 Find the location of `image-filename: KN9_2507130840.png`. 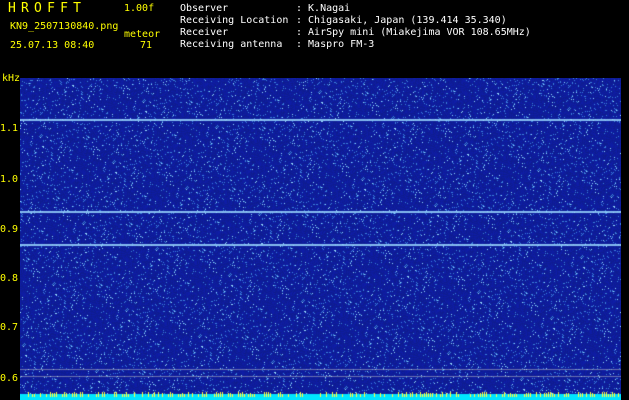

image-filename: KN9_2507130840.png is located at coordinates (64, 26).